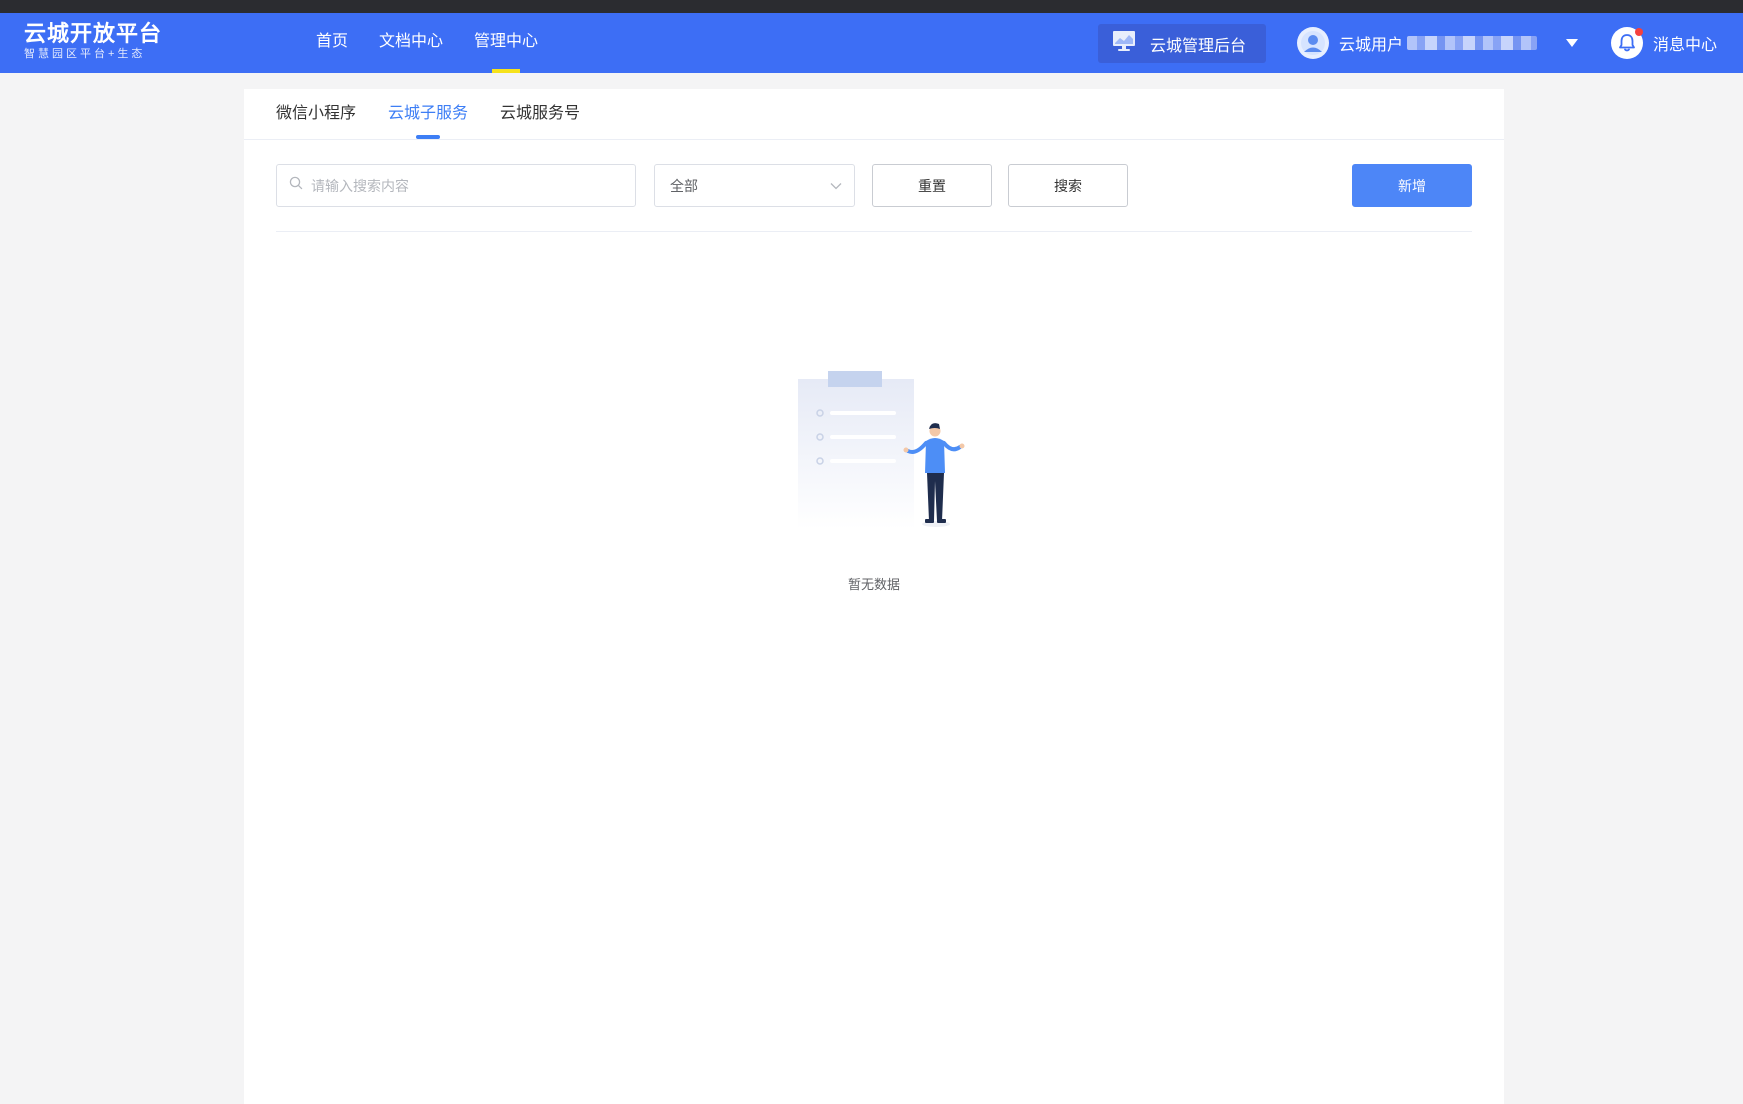 The height and width of the screenshot is (1104, 1743). What do you see at coordinates (1685, 45) in the screenshot?
I see `message-center-label: 消息中心` at bounding box center [1685, 45].